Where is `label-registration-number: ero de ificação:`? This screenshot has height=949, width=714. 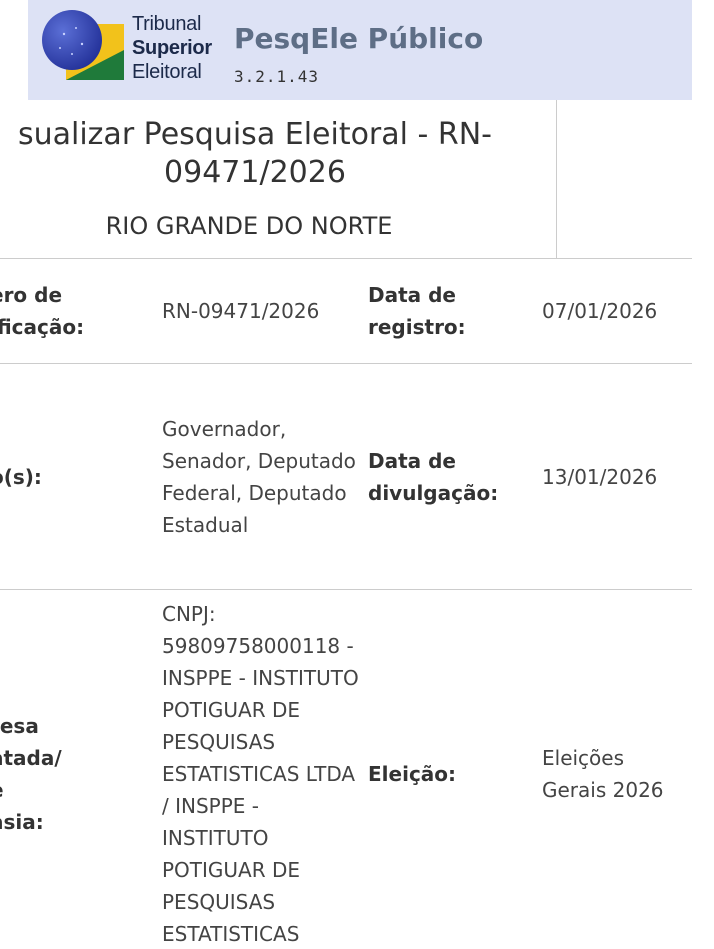 label-registration-number: ero de ificação: is located at coordinates (74, 311).